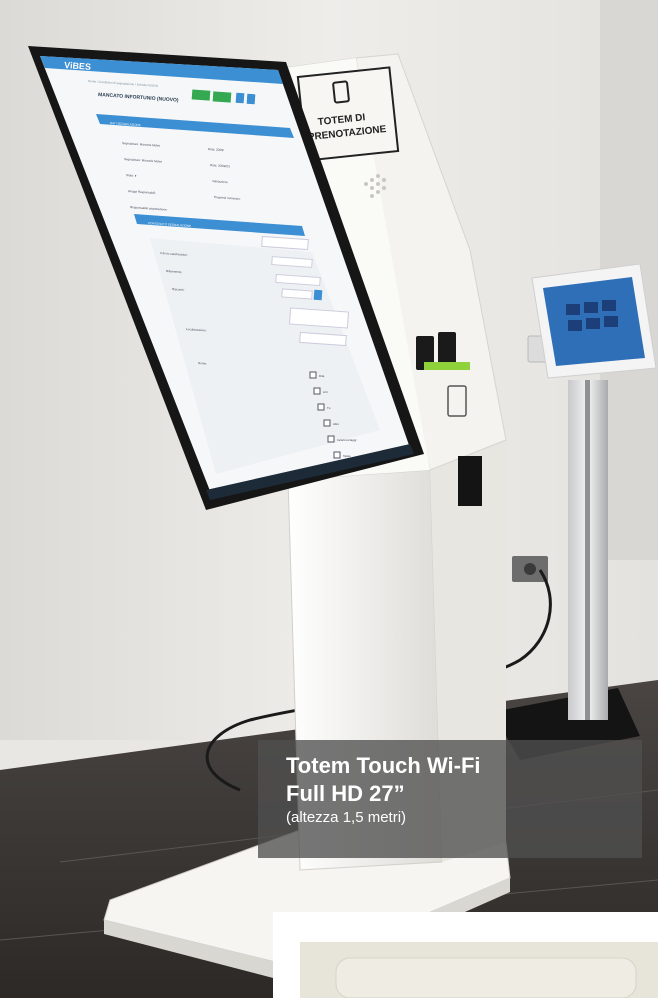 Image resolution: width=658 pixels, height=998 pixels. Describe the element at coordinates (470, 481) in the screenshot. I see `barcode-scanner` at that location.